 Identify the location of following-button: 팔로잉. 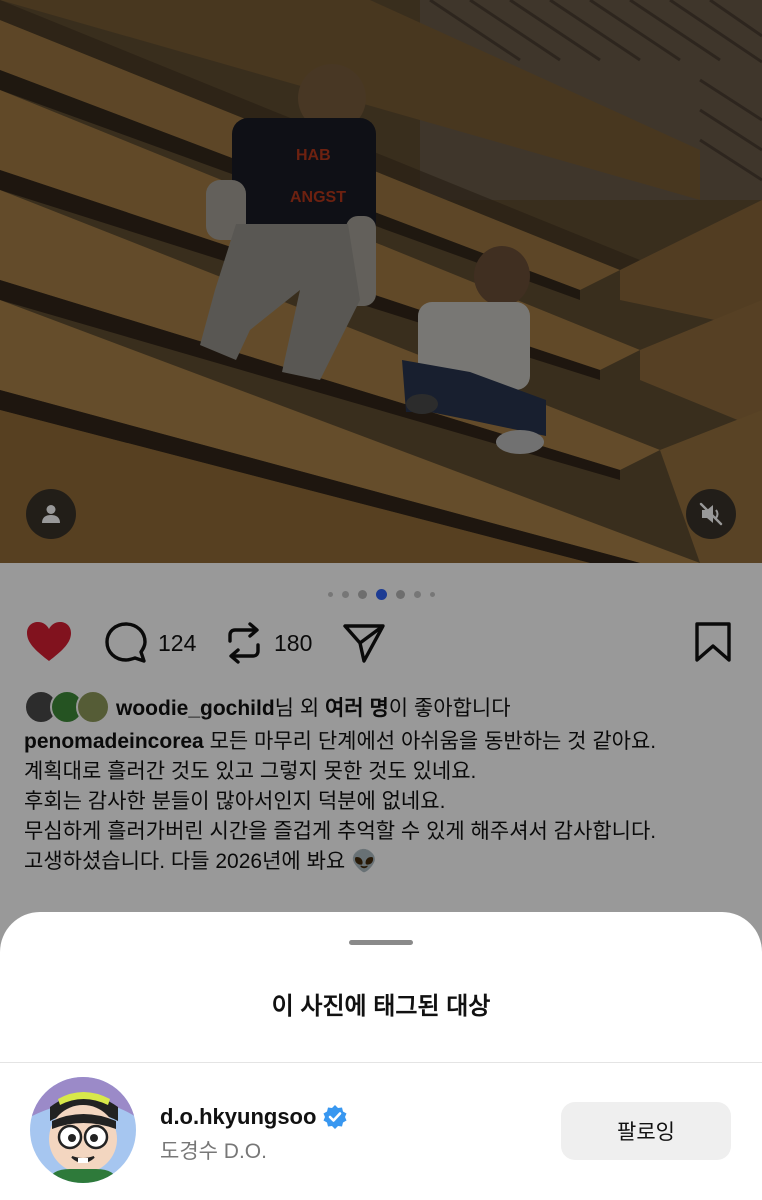
(646, 1131).